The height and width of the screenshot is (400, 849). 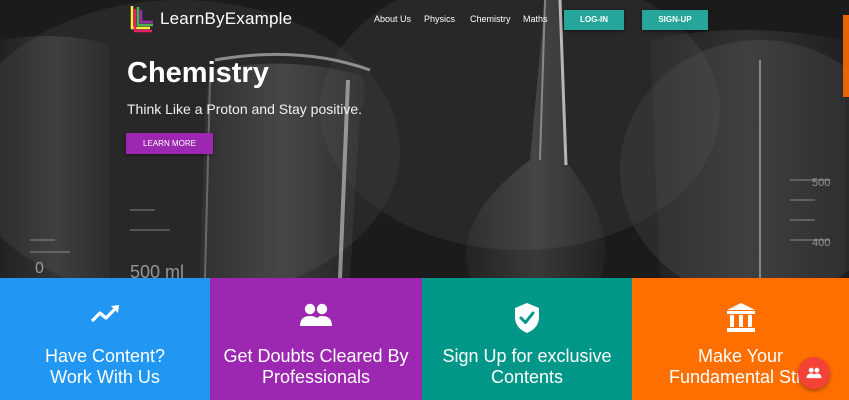 I want to click on beaker-mark-400: 400, so click(x=821, y=243).